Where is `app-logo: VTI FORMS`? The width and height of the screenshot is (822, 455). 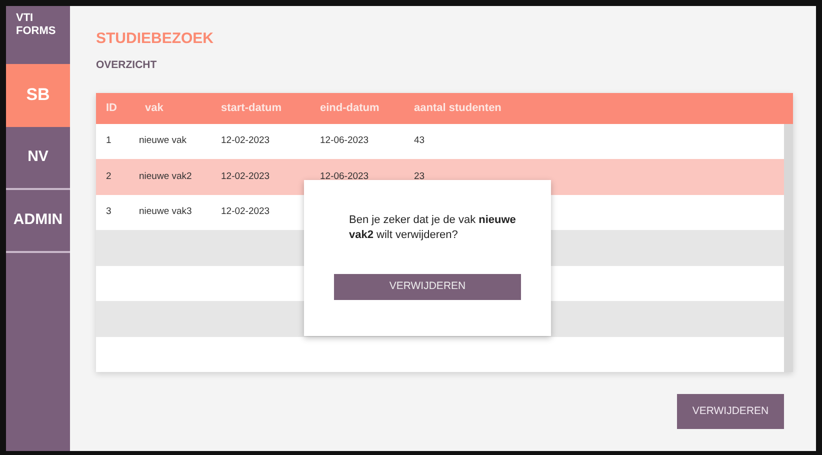
app-logo: VTI FORMS is located at coordinates (36, 25).